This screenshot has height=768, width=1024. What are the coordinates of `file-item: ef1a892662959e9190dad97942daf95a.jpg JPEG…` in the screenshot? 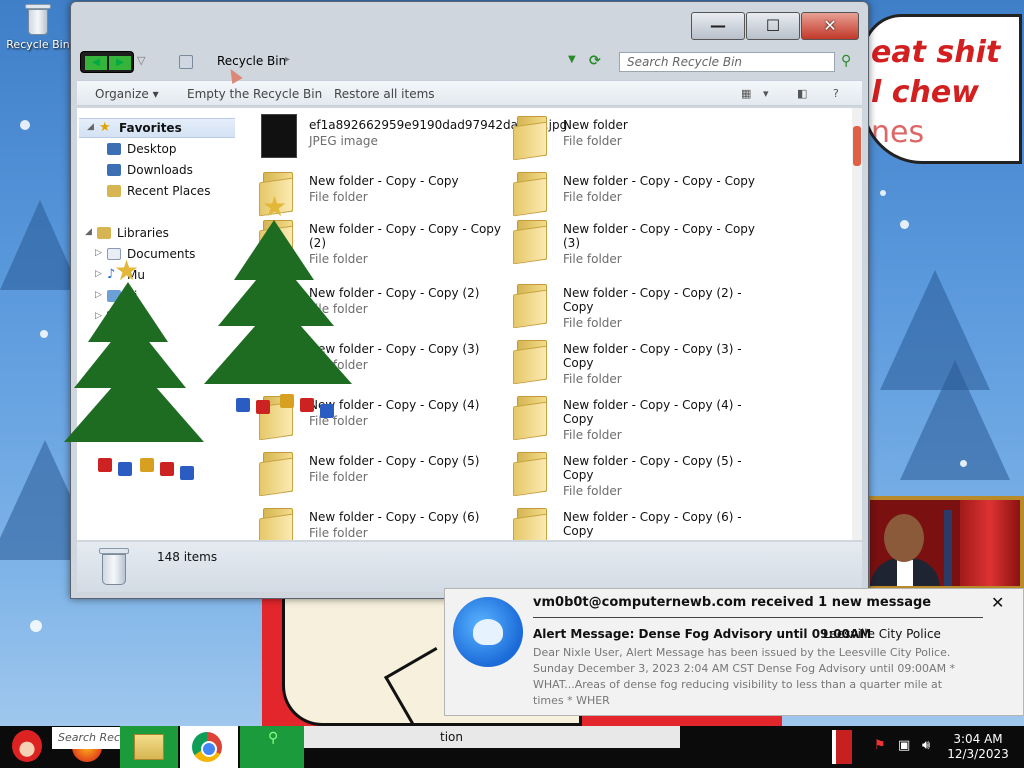 It's located at (411, 139).